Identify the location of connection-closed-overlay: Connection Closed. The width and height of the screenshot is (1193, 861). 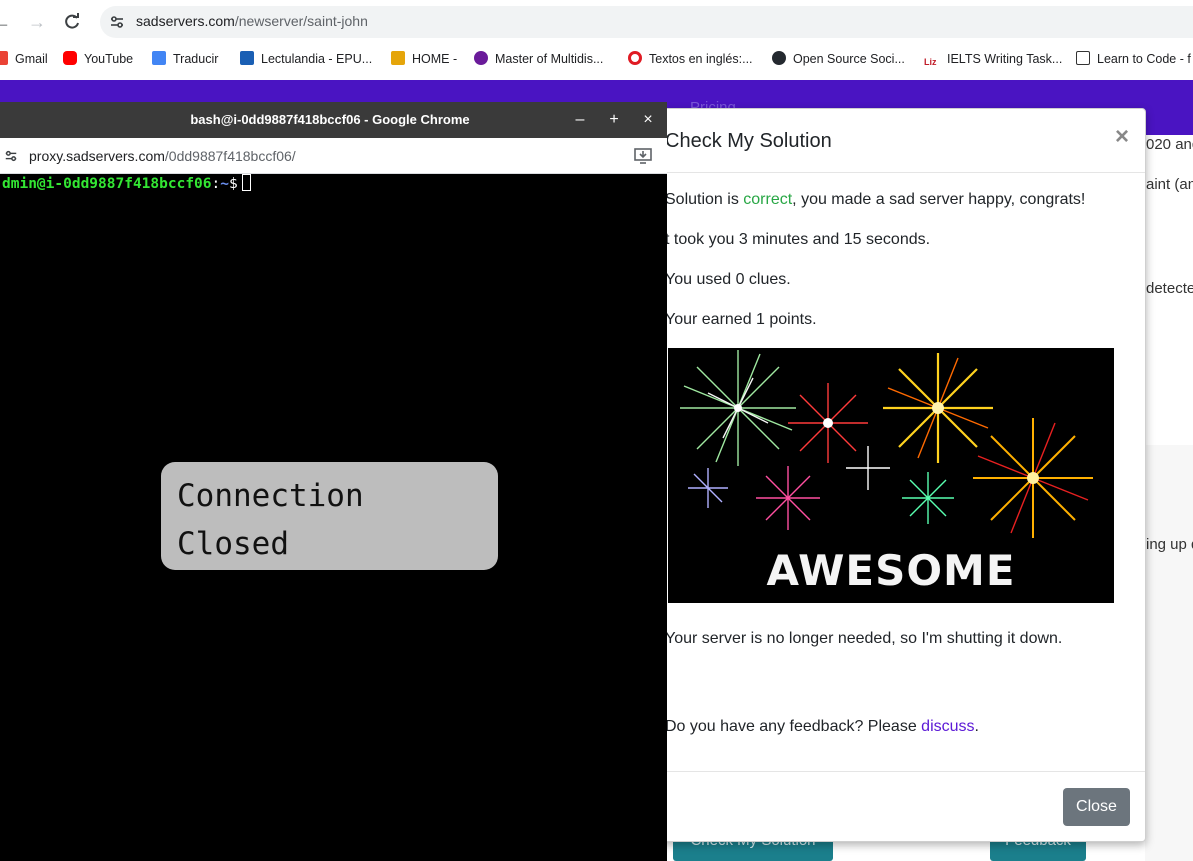
(329, 516).